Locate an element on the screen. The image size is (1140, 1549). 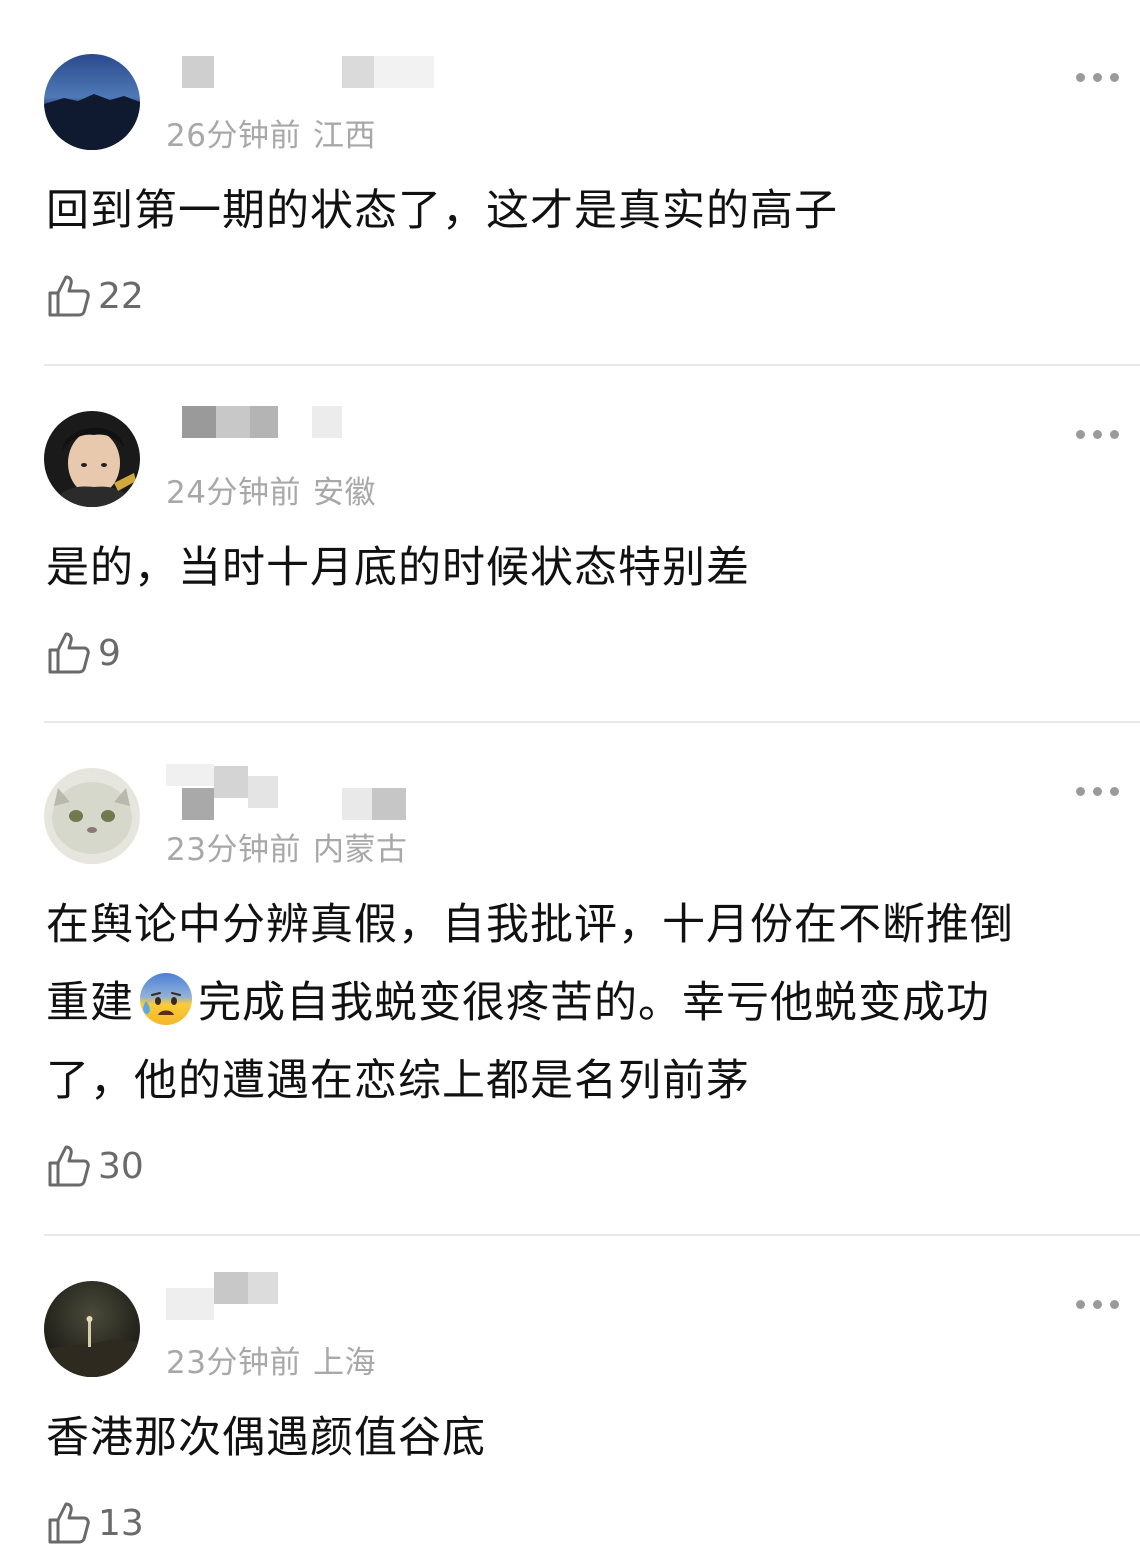
like-button: 30 is located at coordinates (95, 1166).